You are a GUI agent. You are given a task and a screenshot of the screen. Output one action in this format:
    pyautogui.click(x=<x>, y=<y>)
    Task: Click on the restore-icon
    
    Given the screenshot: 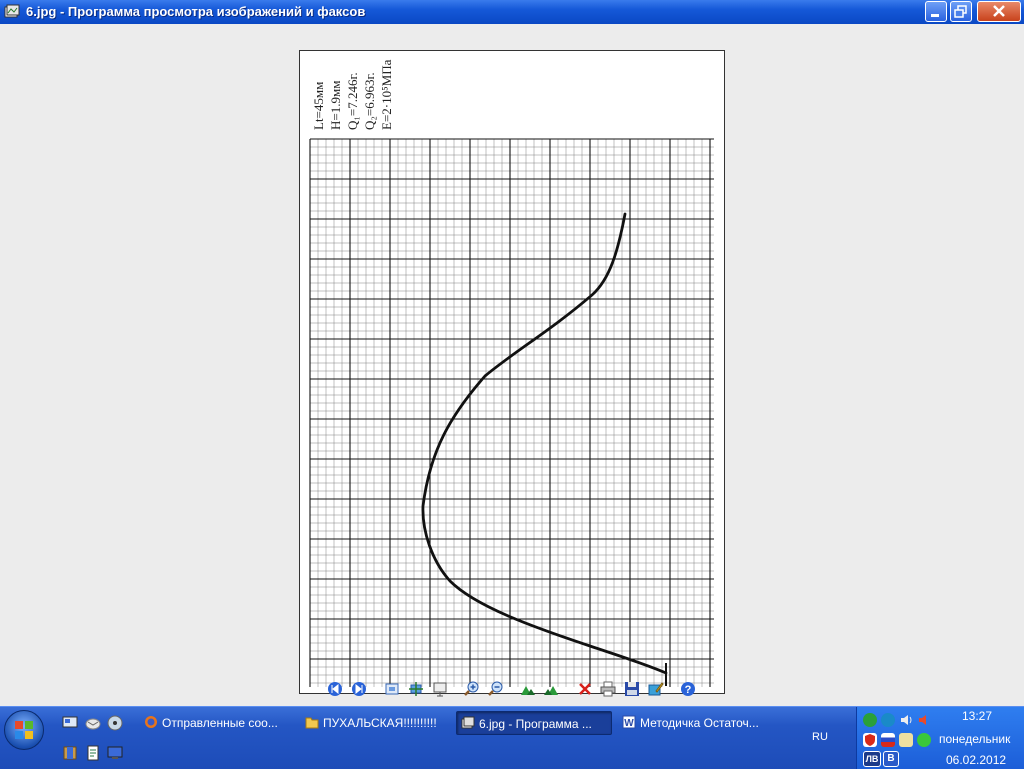 What is the action you would take?
    pyautogui.click(x=960, y=11)
    